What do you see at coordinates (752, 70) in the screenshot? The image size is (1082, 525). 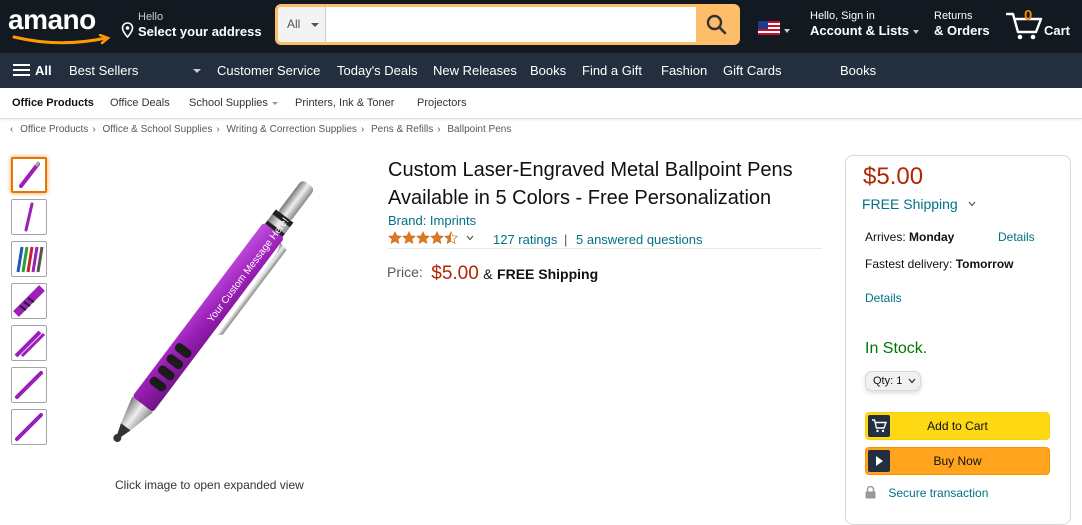 I see `nav-item-gift-cards: Gift Cards` at bounding box center [752, 70].